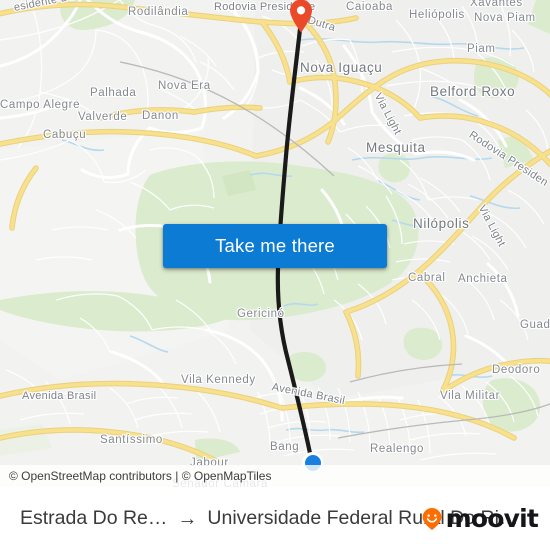 The image size is (550, 550). Describe the element at coordinates (492, 518) in the screenshot. I see `moovit-wordmark: moovit` at that location.